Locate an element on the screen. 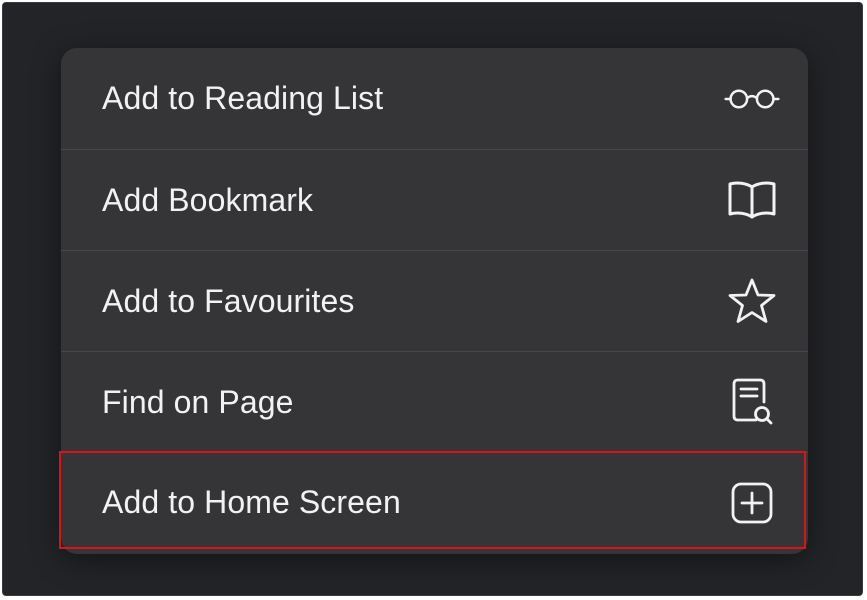 This screenshot has height=600, width=867. menu-item-add-to-reading-list: Add to Reading List is located at coordinates (434, 98).